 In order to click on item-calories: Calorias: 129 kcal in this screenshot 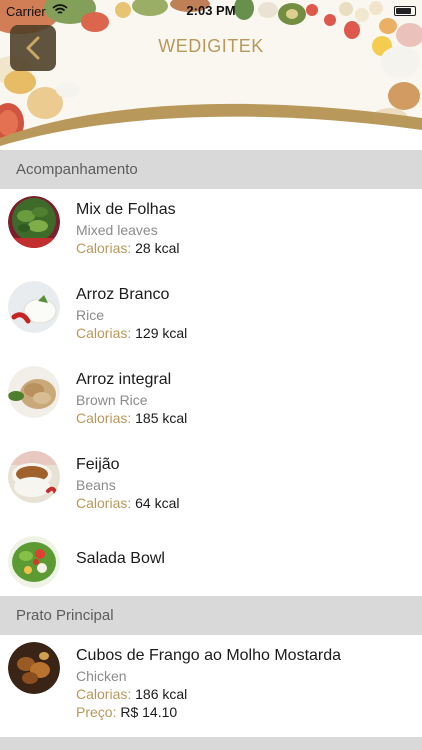, I will do `click(131, 333)`.